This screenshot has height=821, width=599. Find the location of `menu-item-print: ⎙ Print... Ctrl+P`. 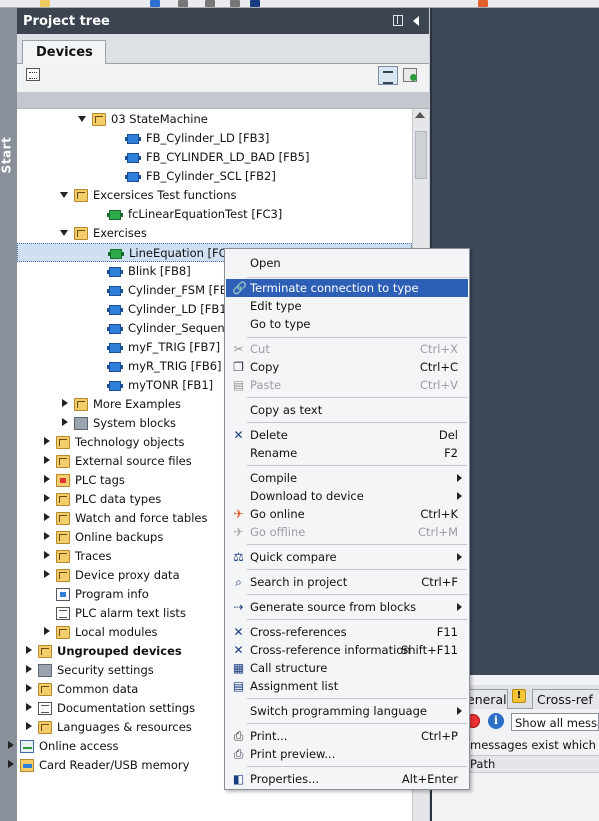

menu-item-print: ⎙ Print... Ctrl+P is located at coordinates (347, 736).